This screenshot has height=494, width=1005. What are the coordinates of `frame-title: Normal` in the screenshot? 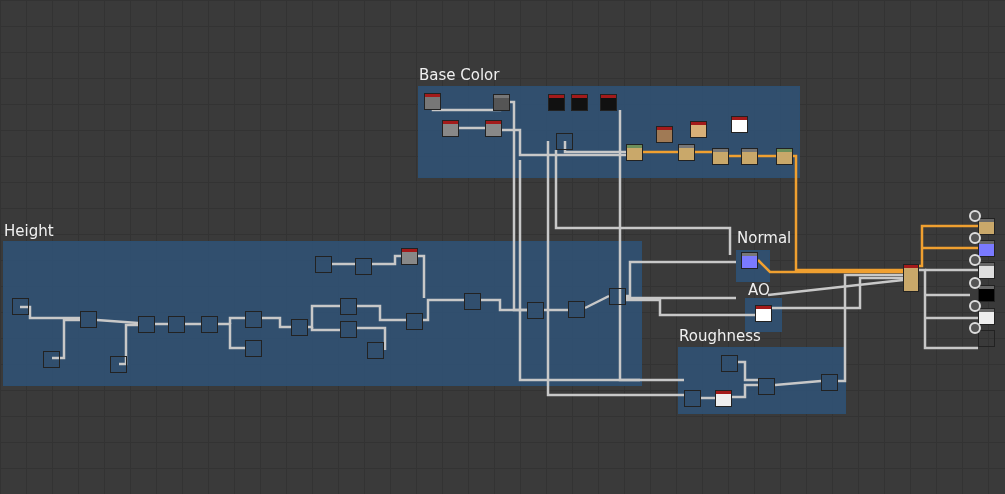 It's located at (764, 238).